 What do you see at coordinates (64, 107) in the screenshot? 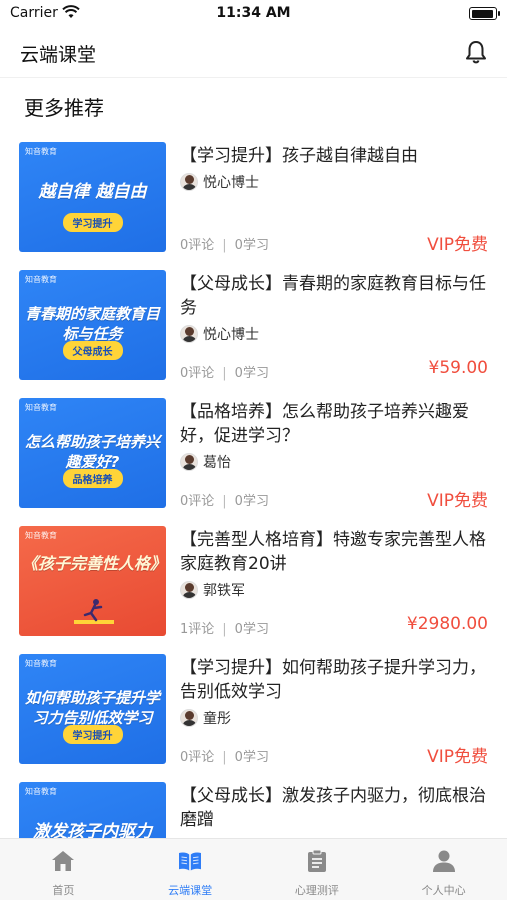
I see `section-title: 更多推荐` at bounding box center [64, 107].